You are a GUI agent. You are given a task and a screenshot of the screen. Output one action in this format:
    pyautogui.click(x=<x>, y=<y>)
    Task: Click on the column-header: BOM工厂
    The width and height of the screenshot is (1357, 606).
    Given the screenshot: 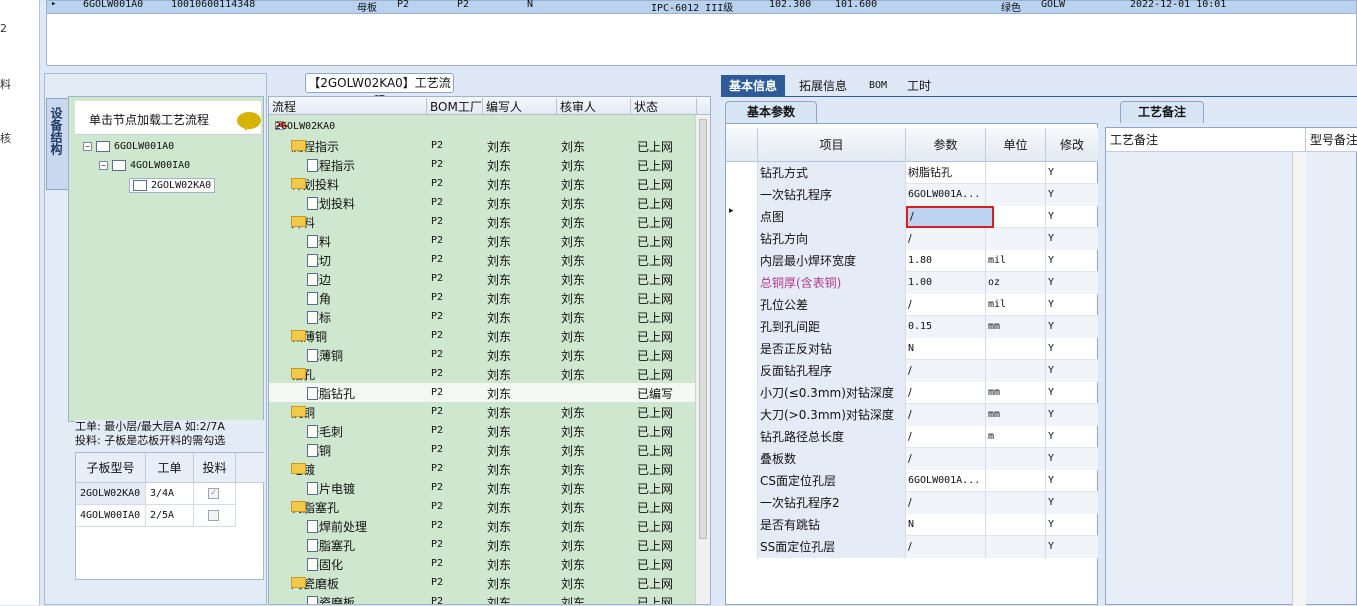 What is the action you would take?
    pyautogui.click(x=455, y=106)
    